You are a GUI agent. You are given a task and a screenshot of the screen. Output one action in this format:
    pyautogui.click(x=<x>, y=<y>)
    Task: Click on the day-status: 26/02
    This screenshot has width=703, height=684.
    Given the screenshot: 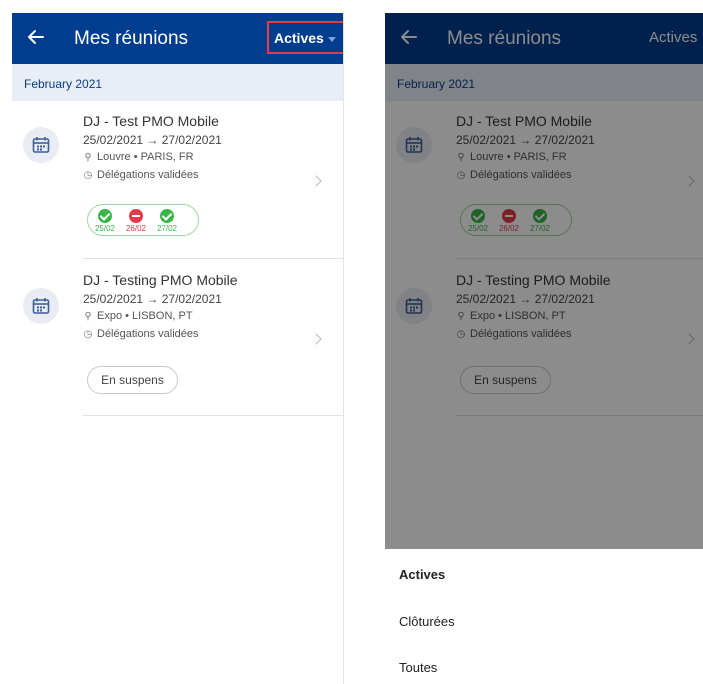 What is the action you would take?
    pyautogui.click(x=136, y=221)
    